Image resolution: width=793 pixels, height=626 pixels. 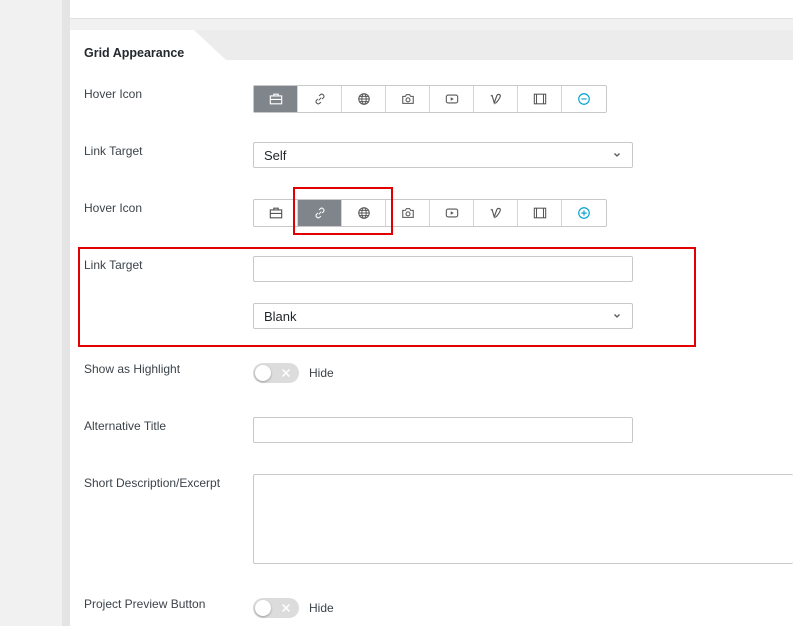 I want to click on show-highlight-label: Show as Highlight, so click(x=132, y=369).